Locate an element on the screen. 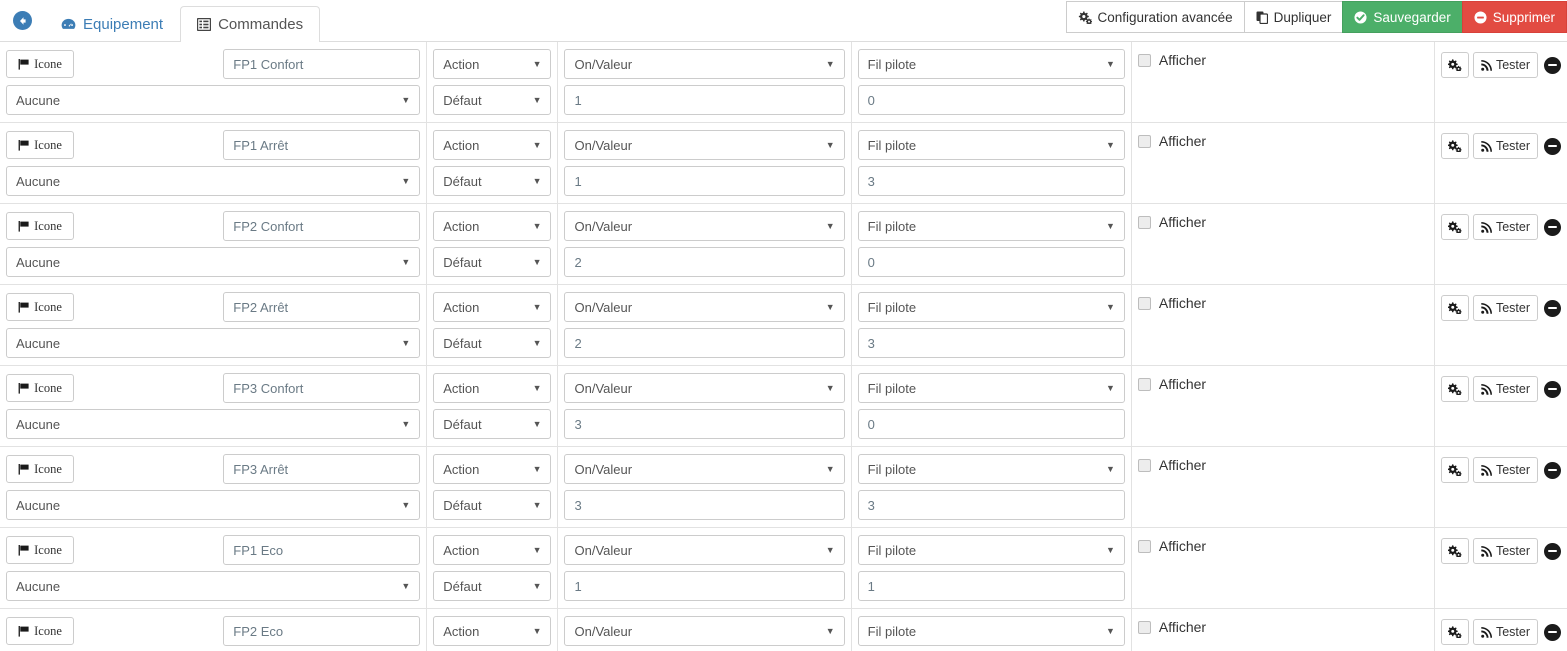  command-name-input: FP3 Confort is located at coordinates (322, 388).